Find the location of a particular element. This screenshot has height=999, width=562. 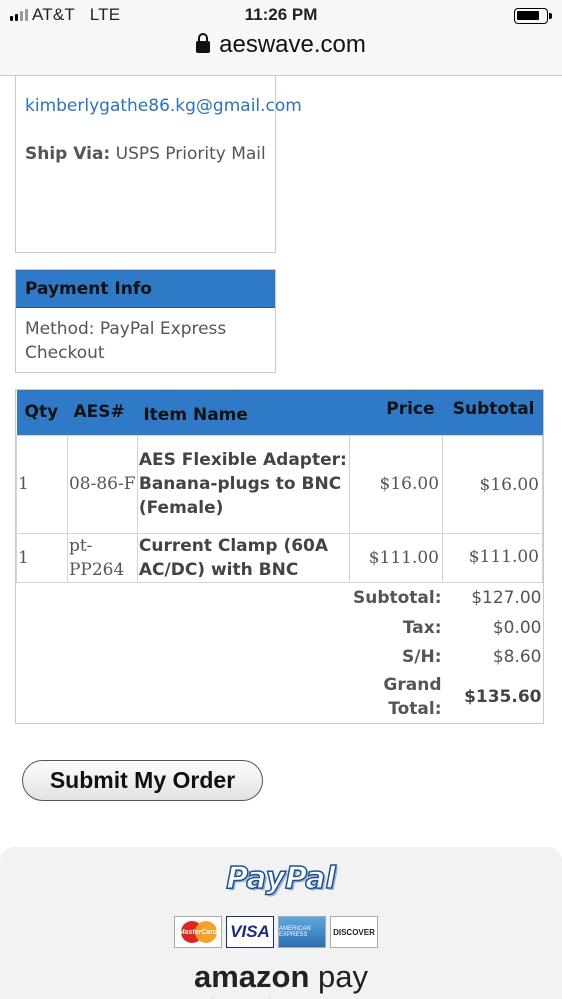

amex-icon: AMERICAN EXPRESS is located at coordinates (302, 932).